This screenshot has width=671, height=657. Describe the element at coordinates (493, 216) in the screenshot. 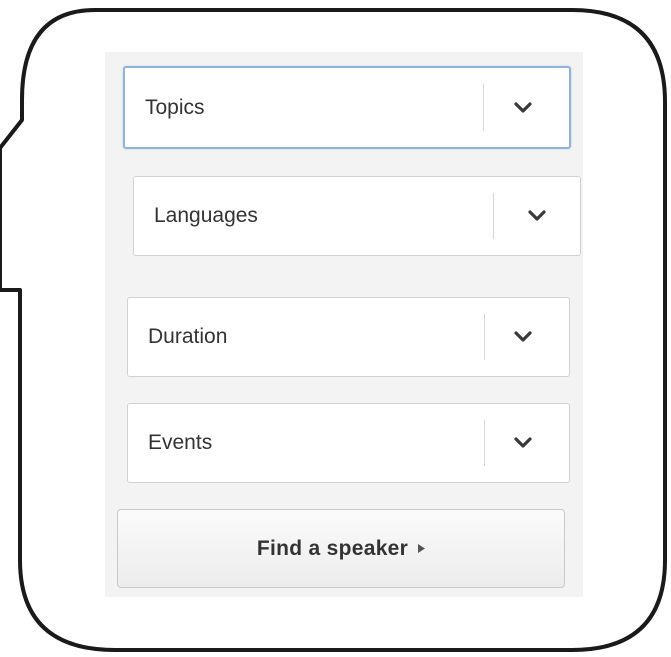

I see `languages-separator` at that location.